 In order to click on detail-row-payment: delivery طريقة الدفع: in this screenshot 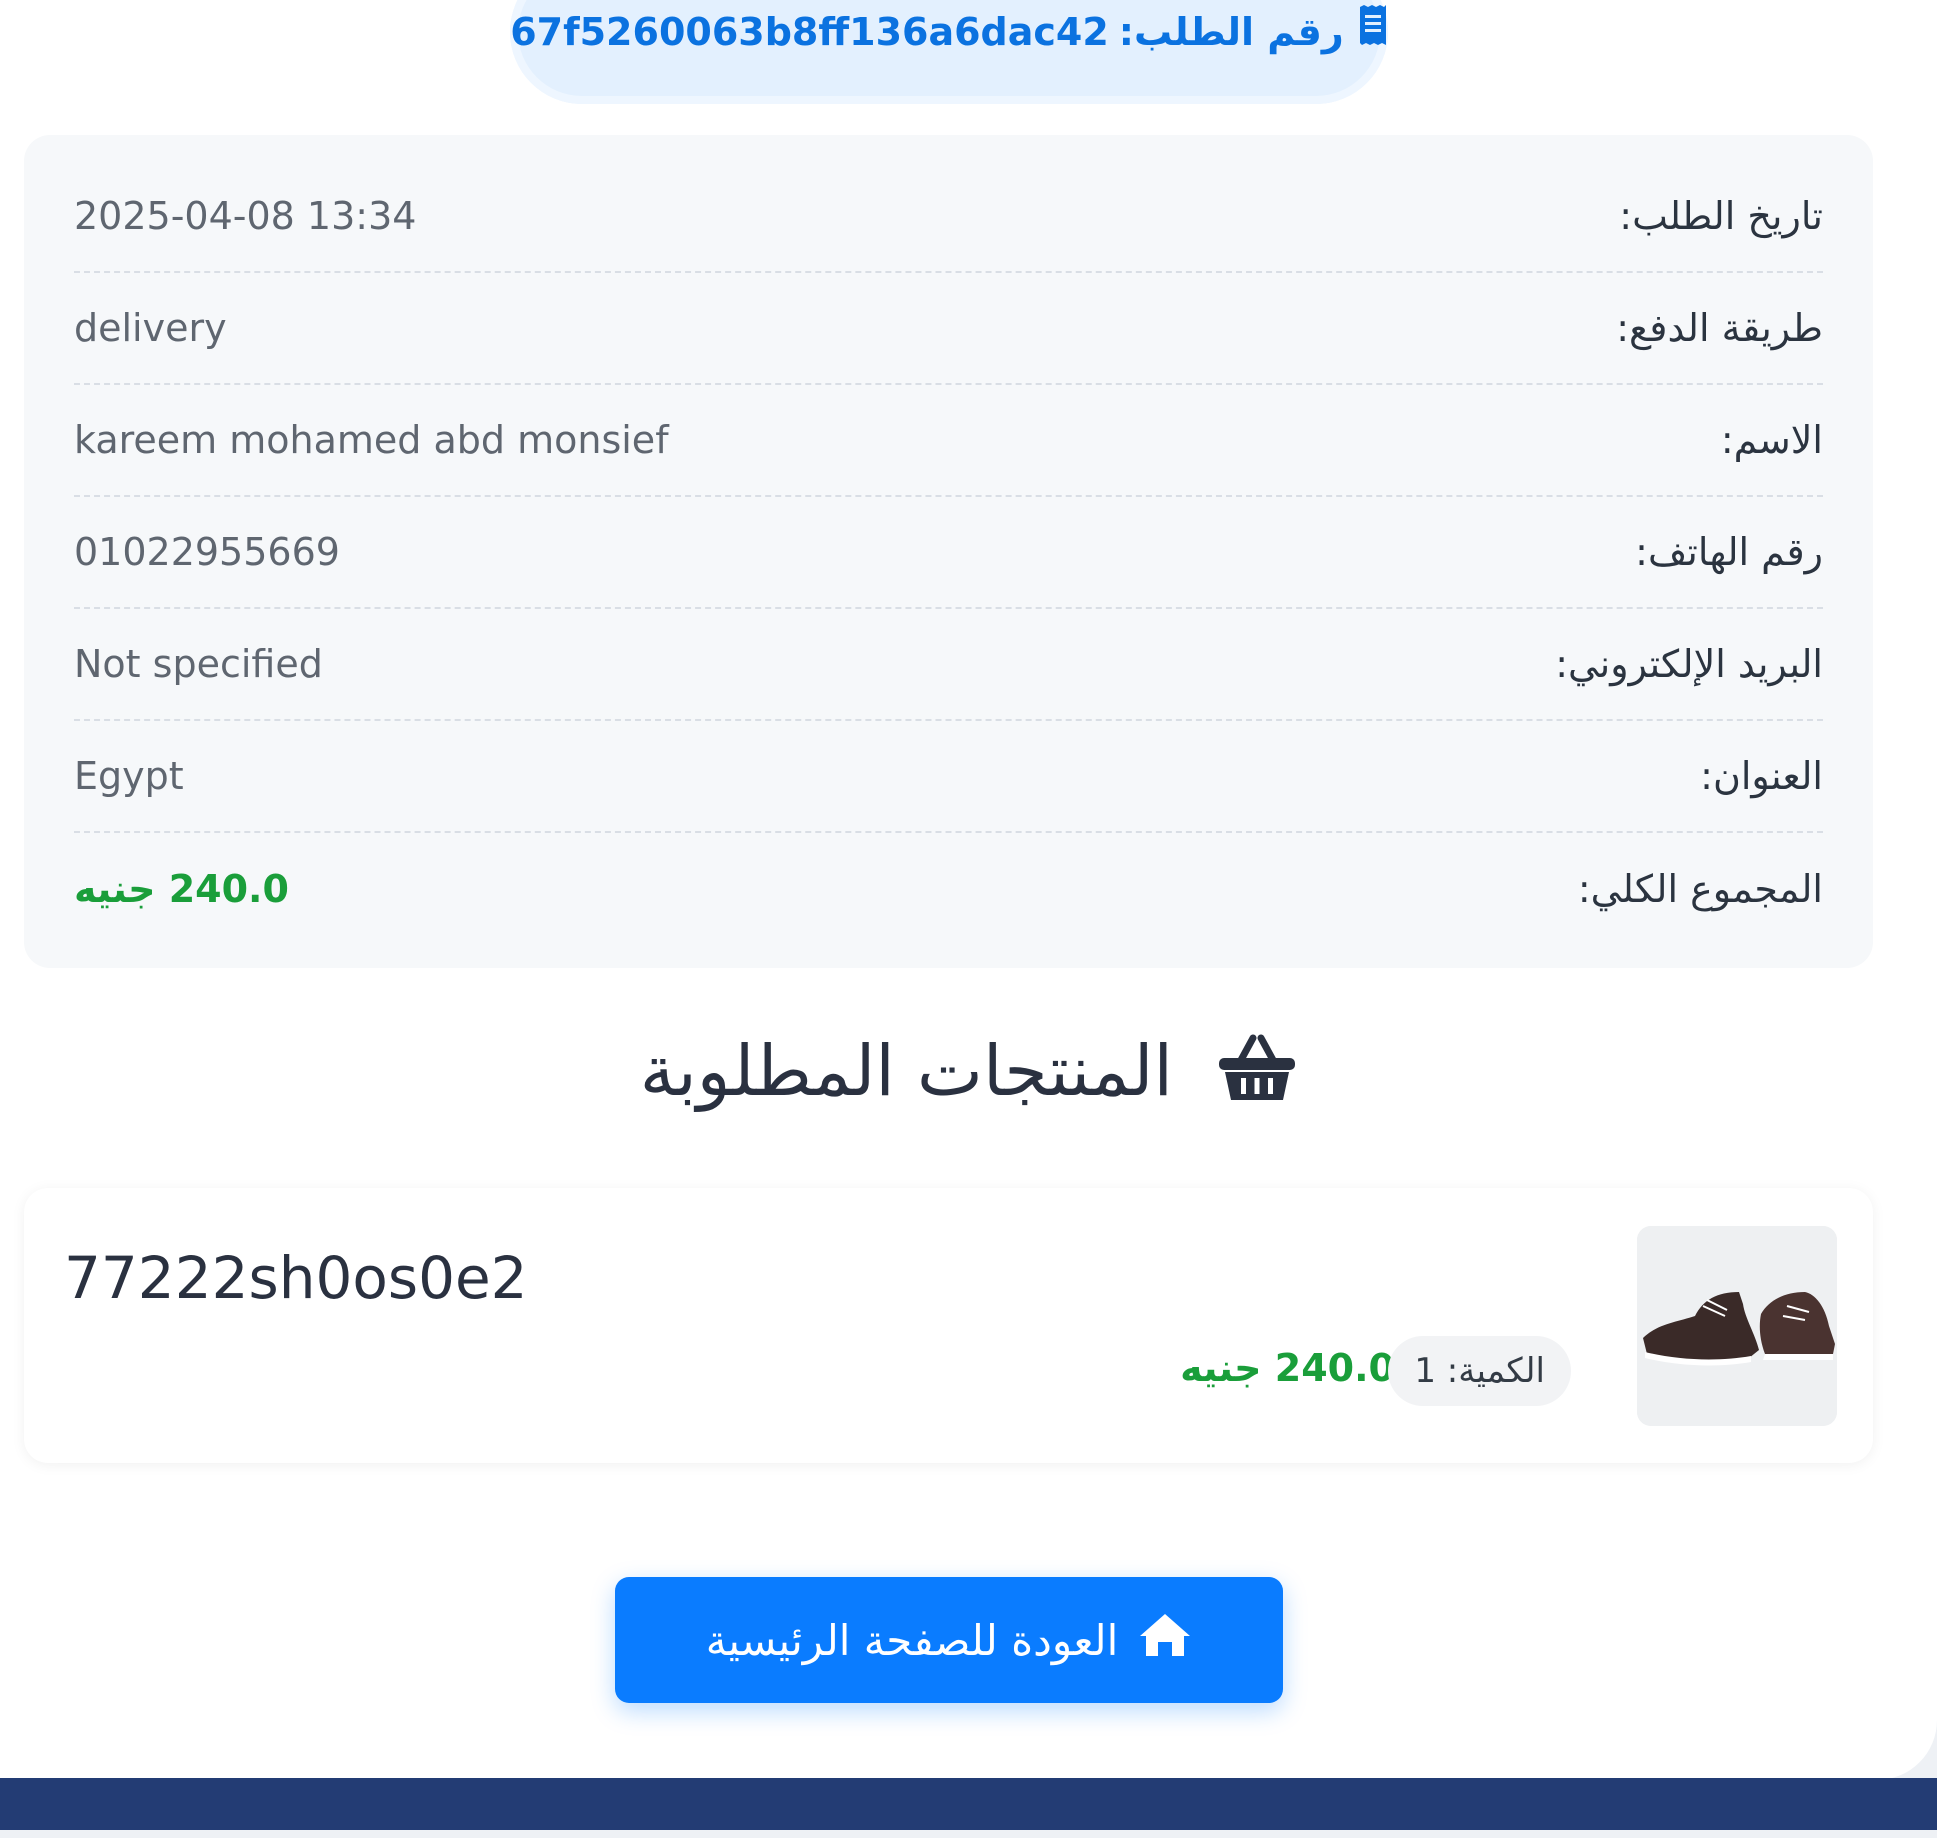, I will do `click(948, 329)`.